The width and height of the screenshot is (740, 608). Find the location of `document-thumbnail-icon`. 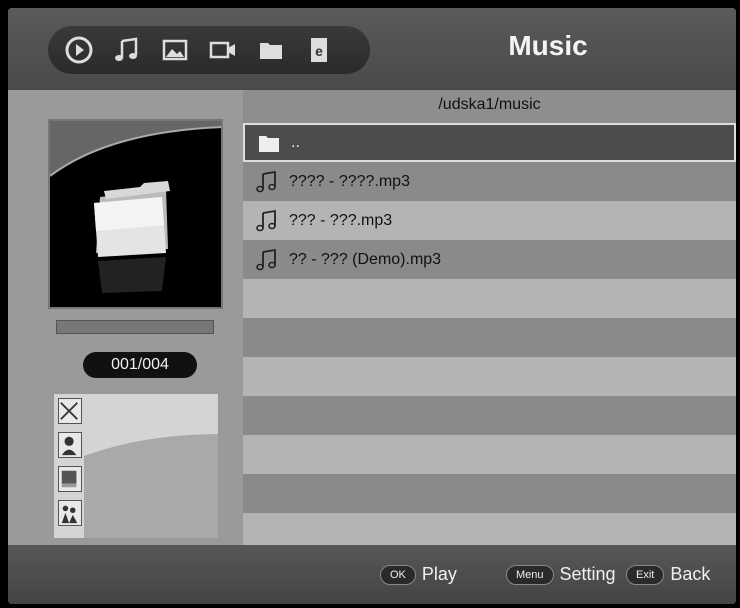

document-thumbnail-icon is located at coordinates (70, 479).